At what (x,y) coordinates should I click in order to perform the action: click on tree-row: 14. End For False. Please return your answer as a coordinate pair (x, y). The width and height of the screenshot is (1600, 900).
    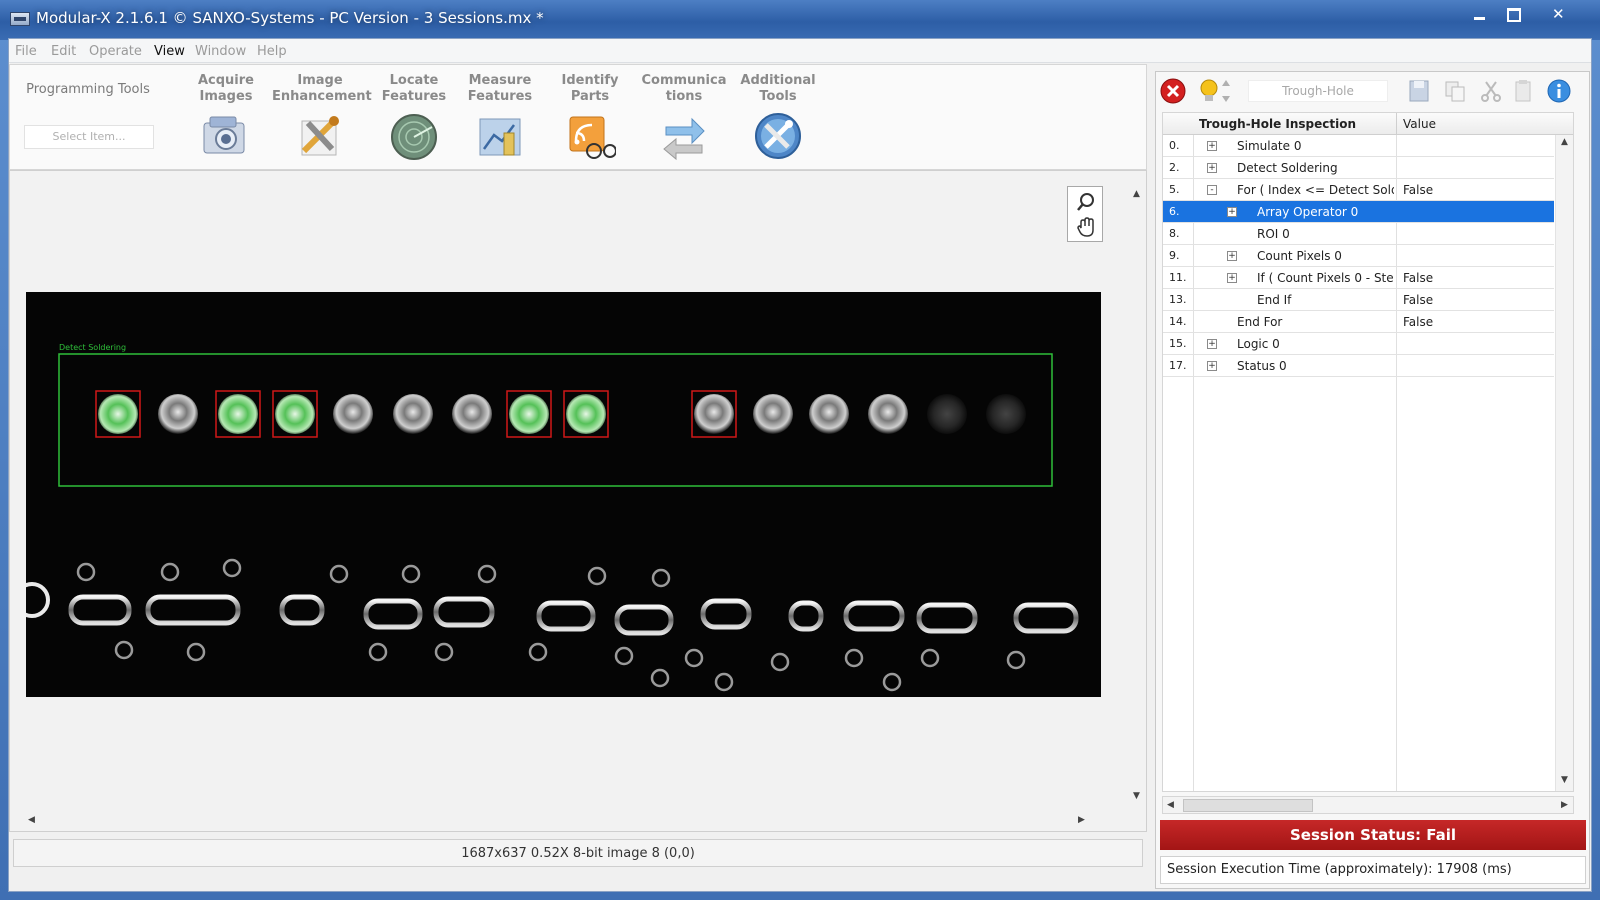
    Looking at the image, I should click on (1358, 322).